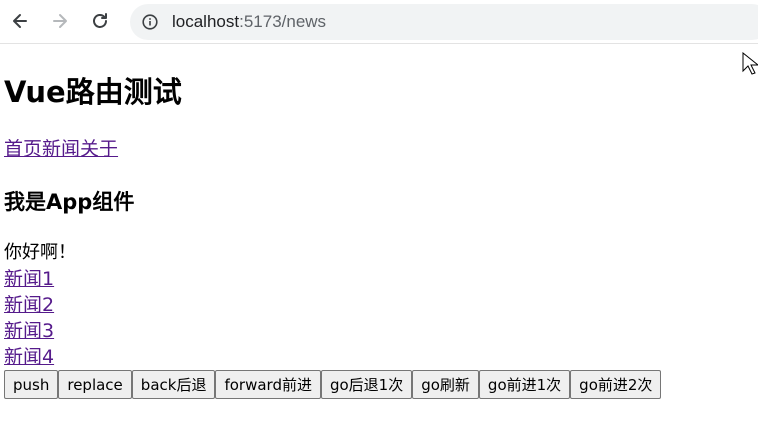 The width and height of the screenshot is (758, 427). I want to click on url-host: localhost, so click(206, 21).